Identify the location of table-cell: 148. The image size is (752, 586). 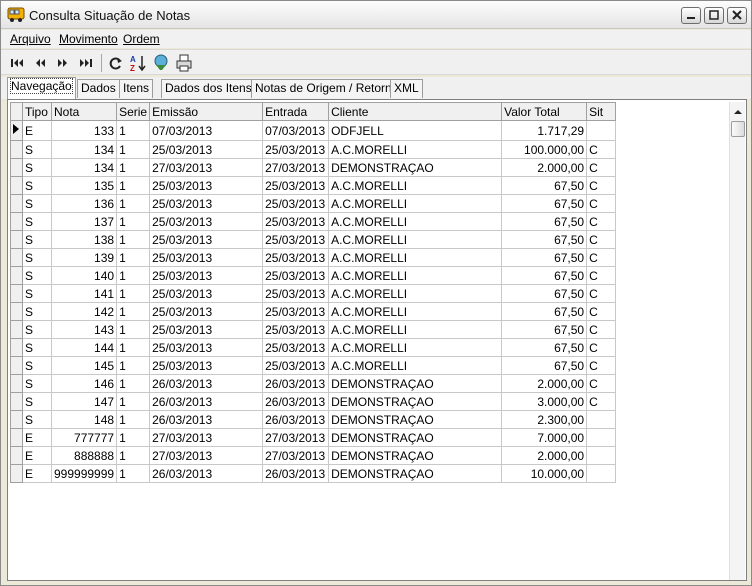
(84, 419).